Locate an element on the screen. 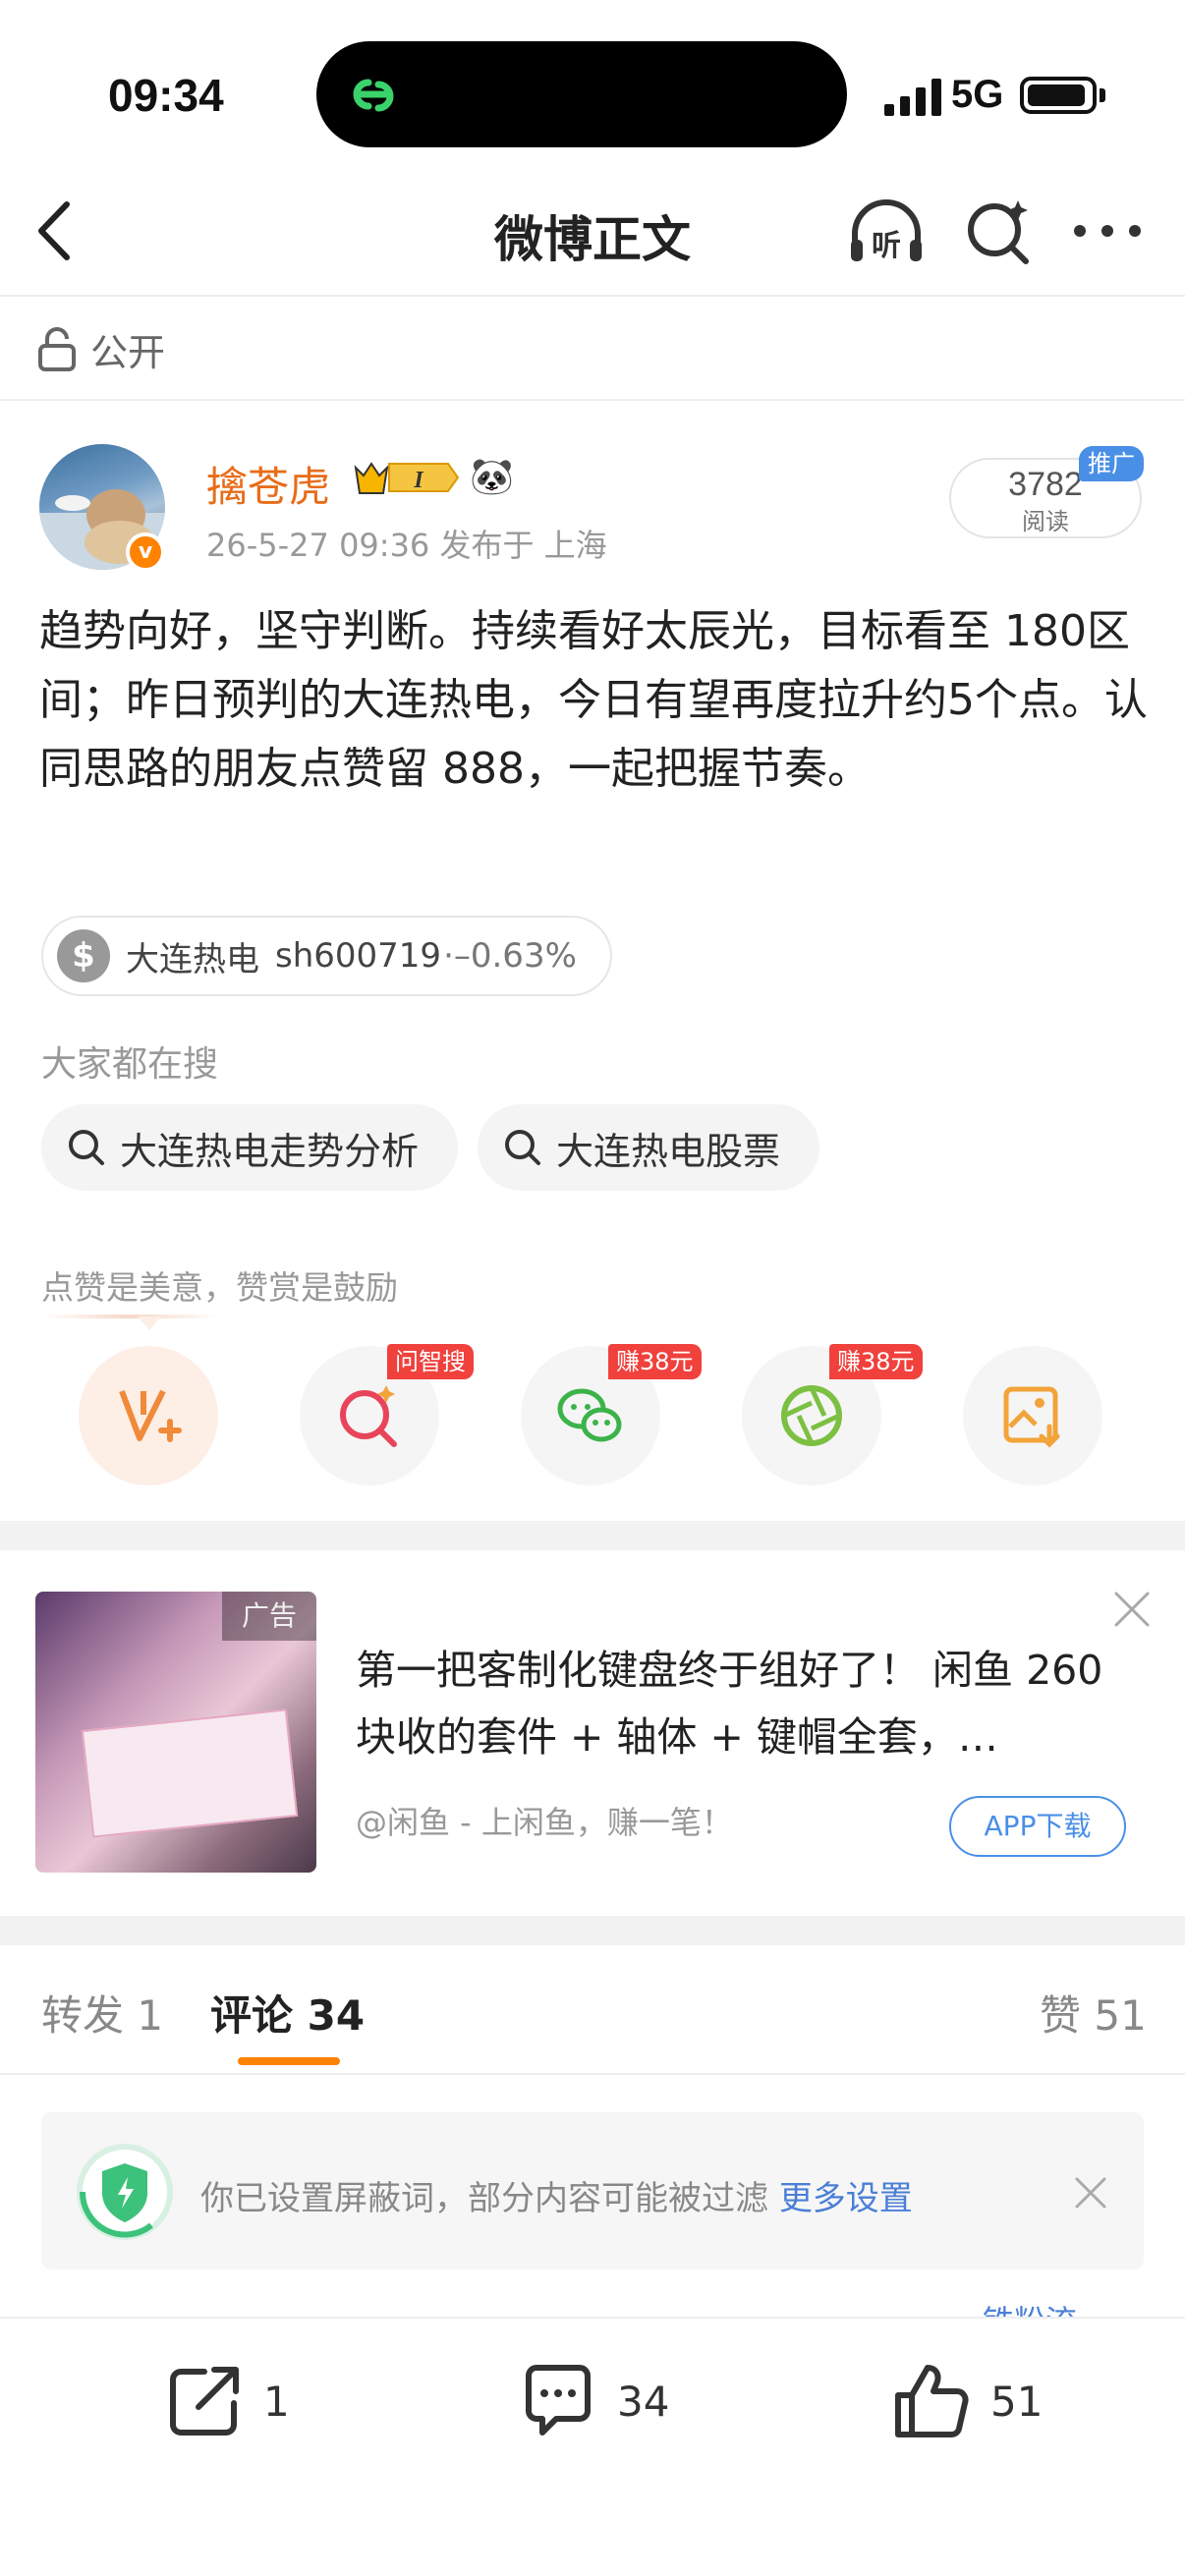 The width and height of the screenshot is (1185, 2576). app-download-button: APP下载 is located at coordinates (1038, 1826).